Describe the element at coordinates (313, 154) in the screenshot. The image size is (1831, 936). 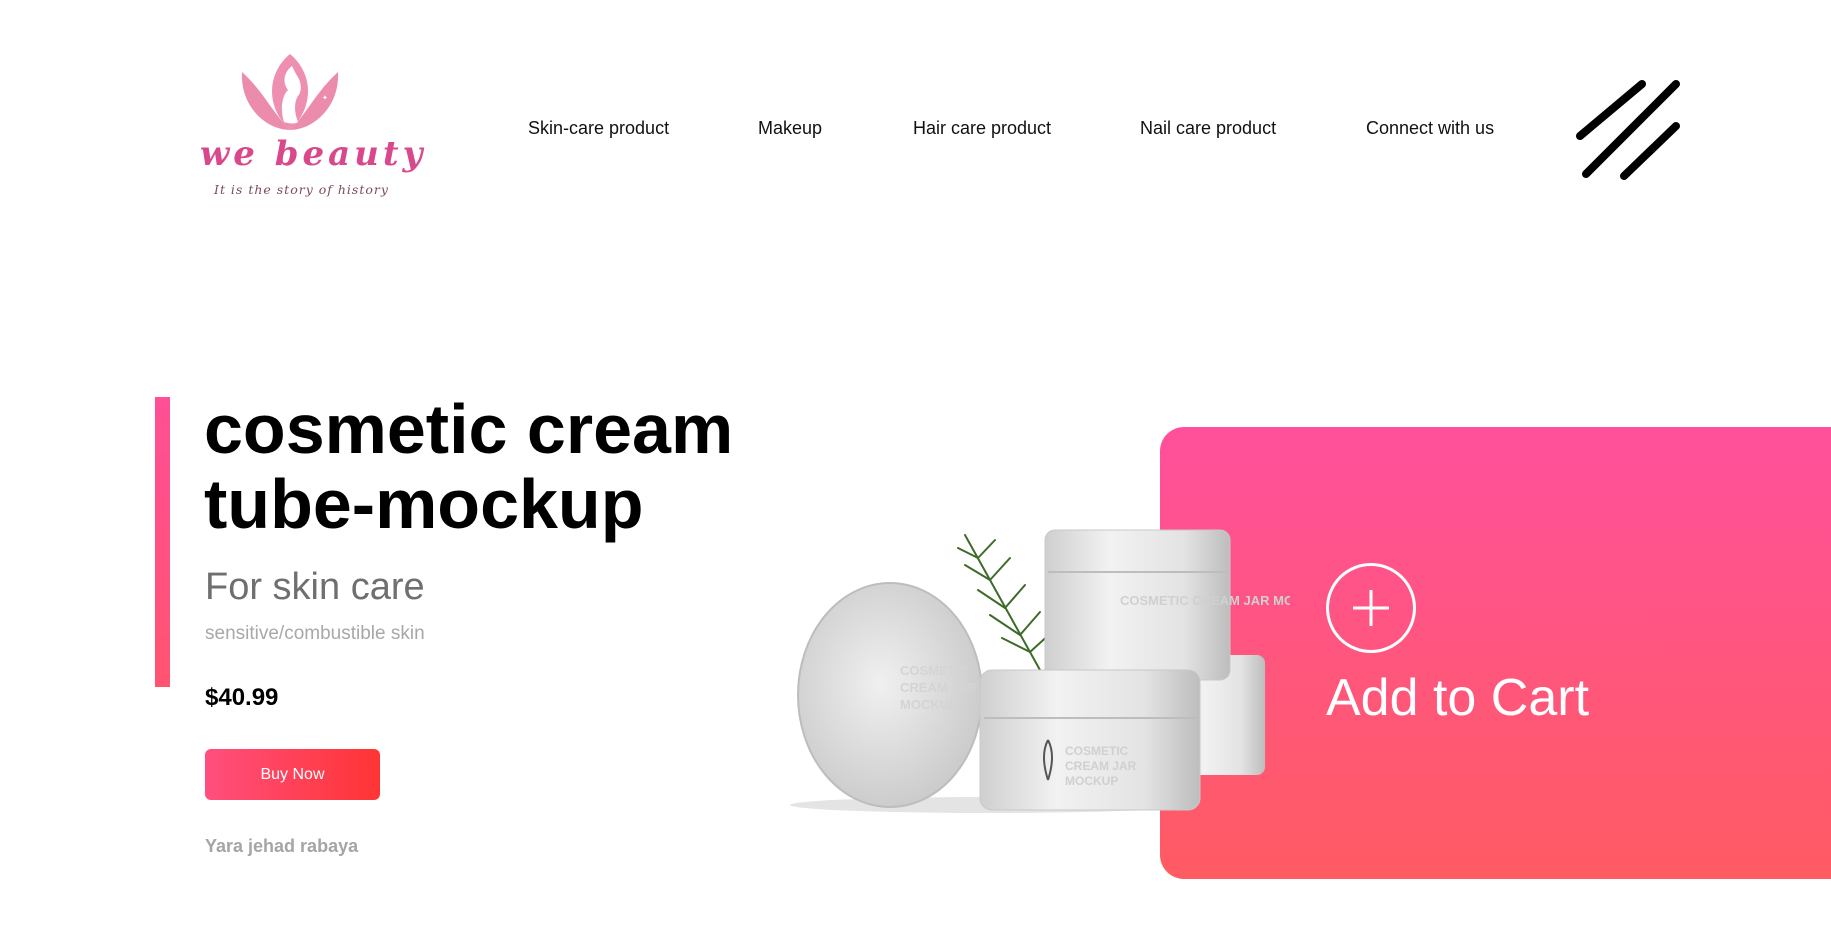
I see `brand-name: we beauty` at that location.